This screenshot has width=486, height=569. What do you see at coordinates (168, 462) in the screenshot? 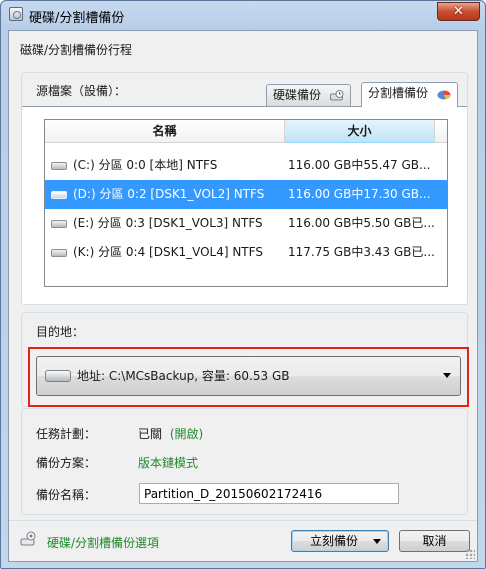
I see `scheme-link: 版本鏈模式` at bounding box center [168, 462].